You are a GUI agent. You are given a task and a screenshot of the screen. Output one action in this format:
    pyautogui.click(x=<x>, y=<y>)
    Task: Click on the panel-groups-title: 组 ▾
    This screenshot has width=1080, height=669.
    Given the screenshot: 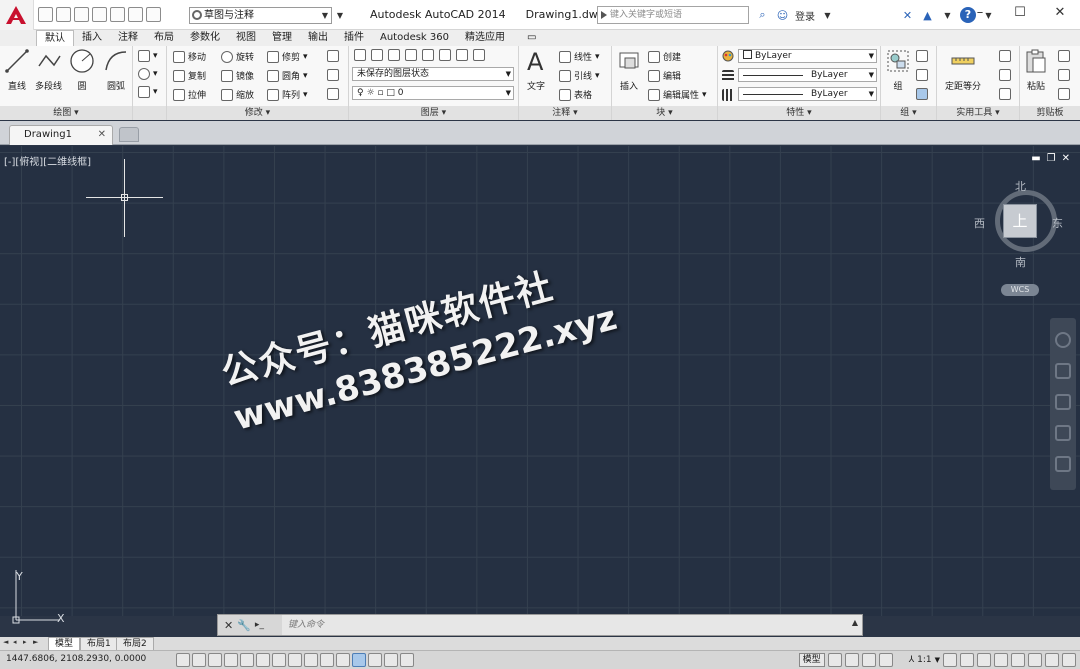 What is the action you would take?
    pyautogui.click(x=908, y=113)
    